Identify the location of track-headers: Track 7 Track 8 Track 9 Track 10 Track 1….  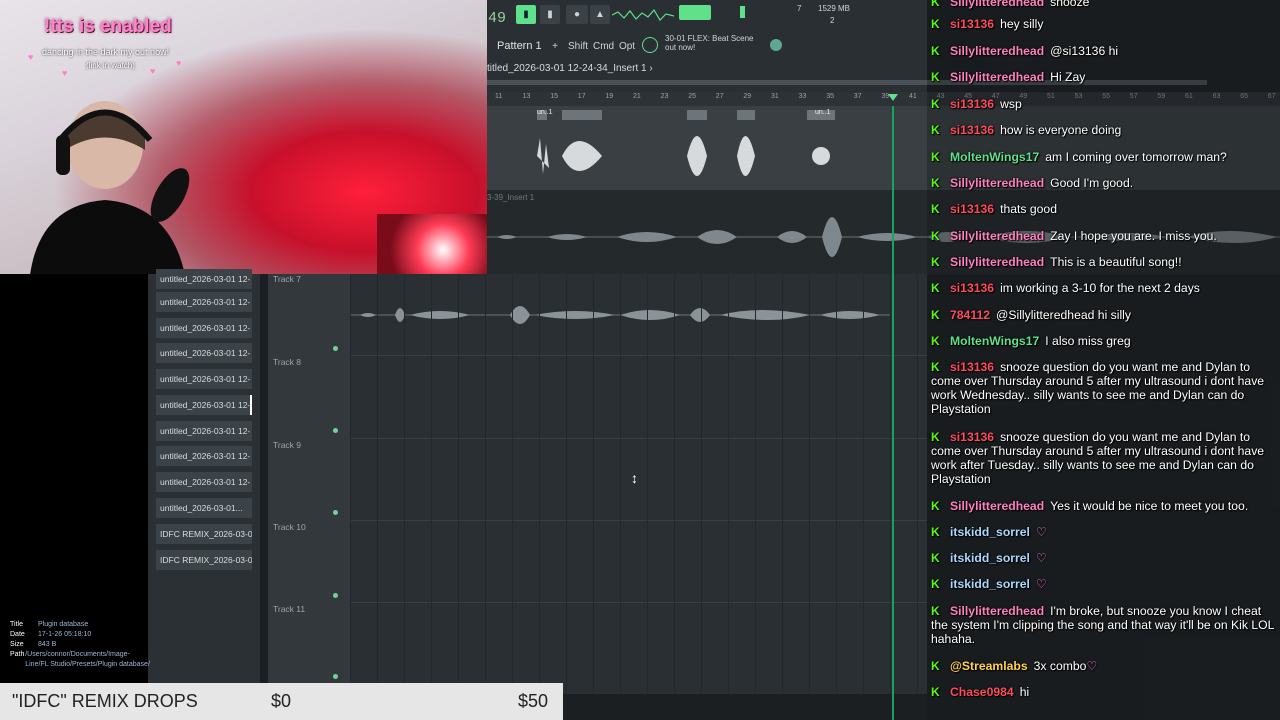
(309, 484).